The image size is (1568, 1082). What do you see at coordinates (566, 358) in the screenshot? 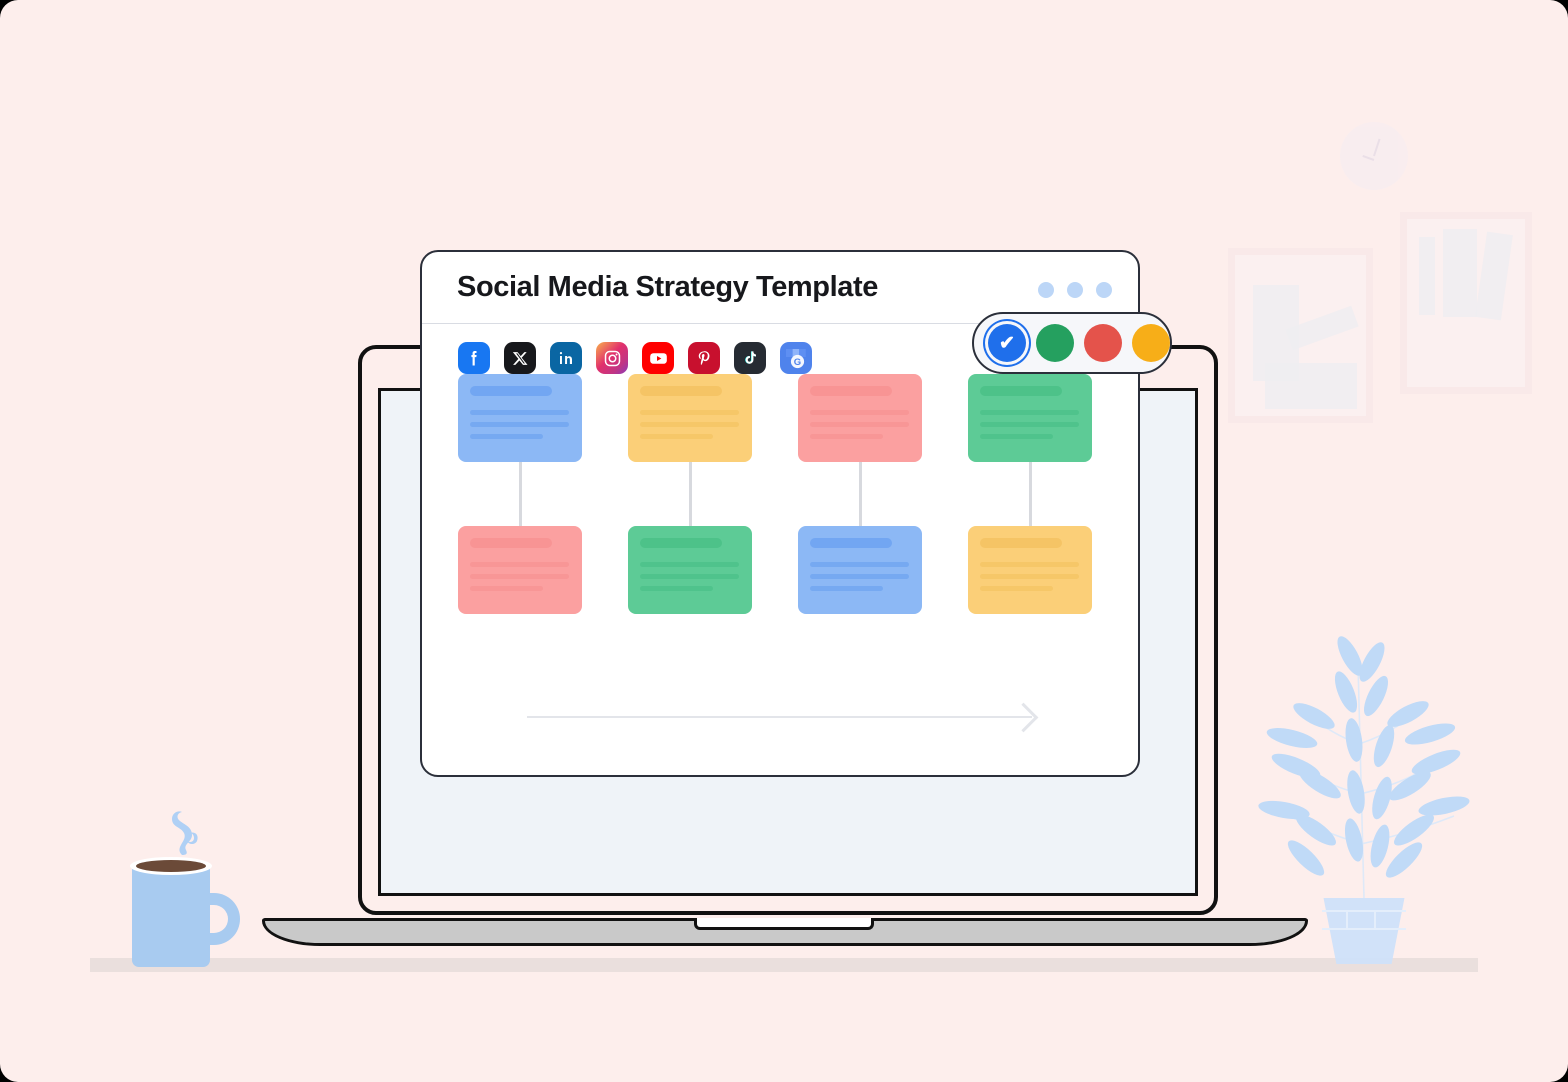
I see `linkedin-icon` at bounding box center [566, 358].